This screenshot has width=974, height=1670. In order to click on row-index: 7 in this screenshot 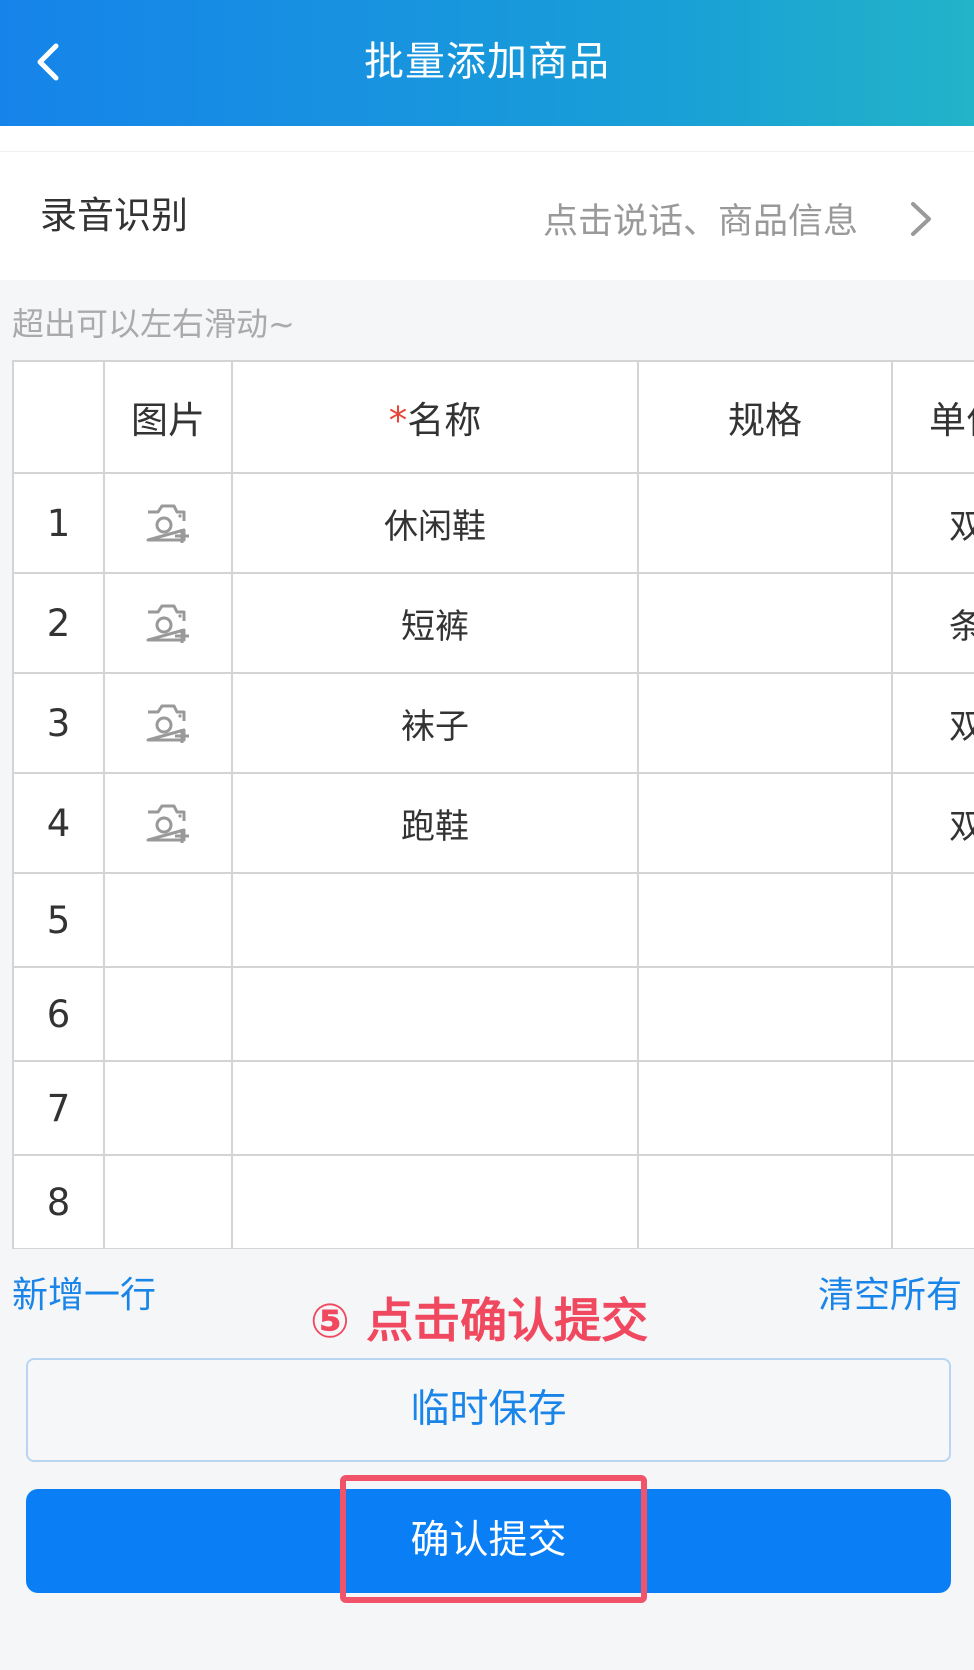, I will do `click(59, 1108)`.